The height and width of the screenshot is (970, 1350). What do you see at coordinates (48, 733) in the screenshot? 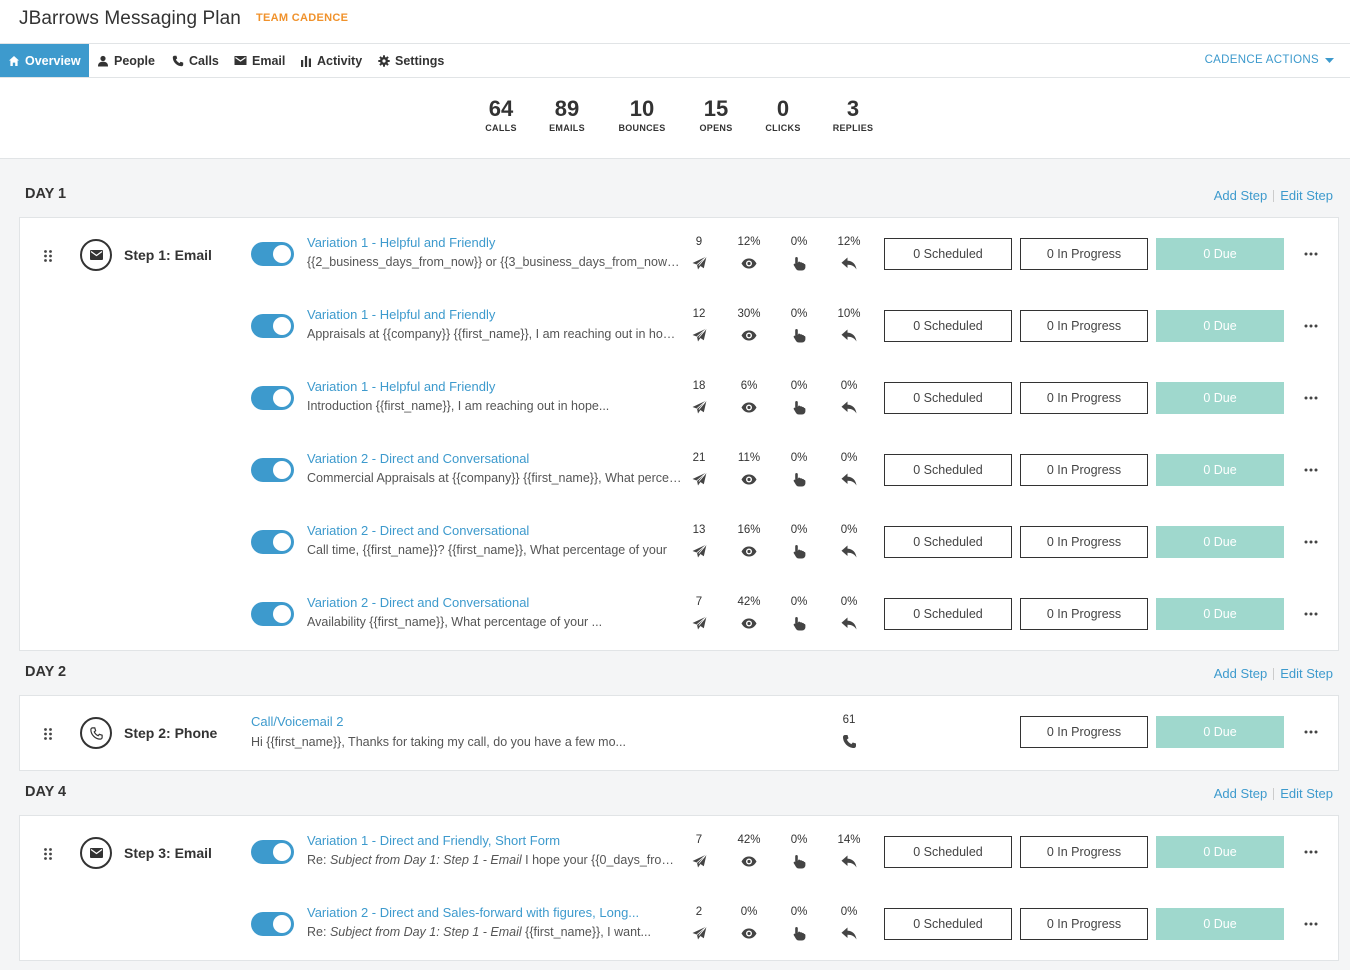
I see `drag-handle-icon` at bounding box center [48, 733].